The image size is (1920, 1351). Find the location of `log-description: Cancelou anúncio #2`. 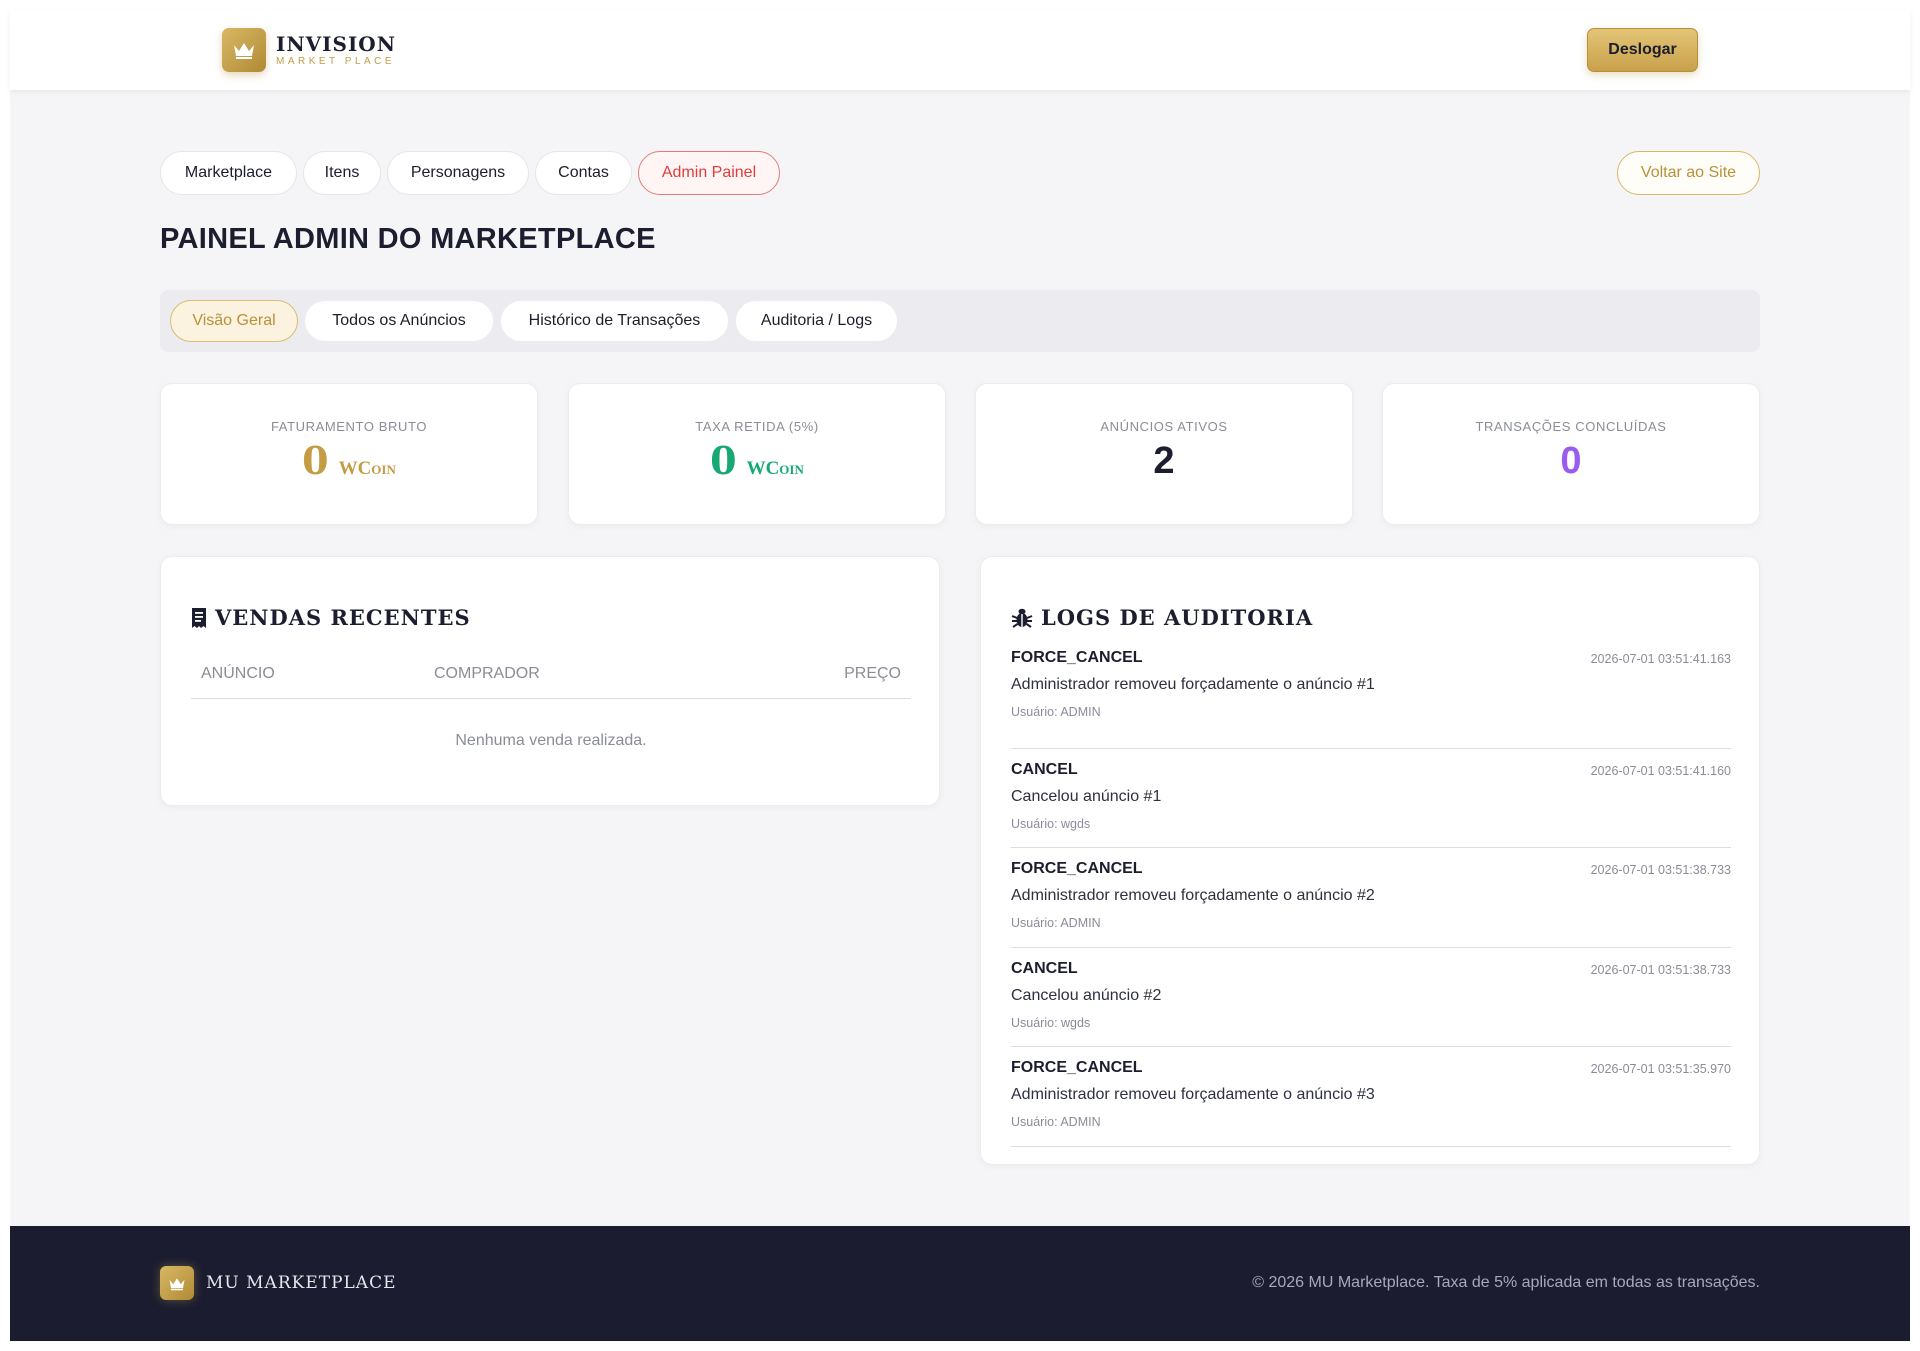

log-description: Cancelou anúncio #2 is located at coordinates (1086, 995).